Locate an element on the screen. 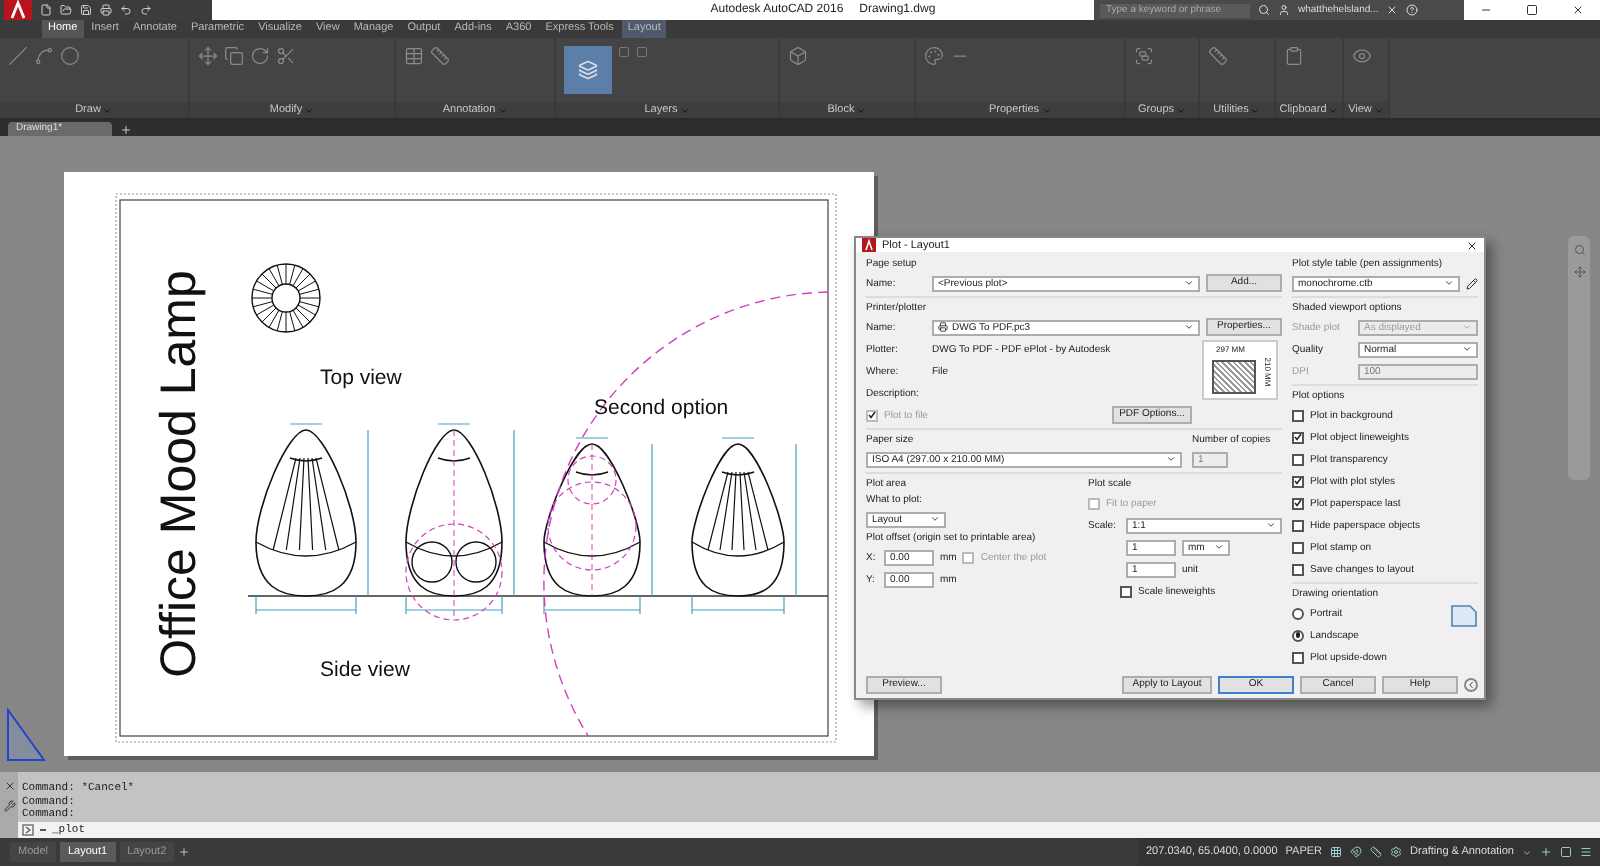  layers-icon is located at coordinates (588, 70).